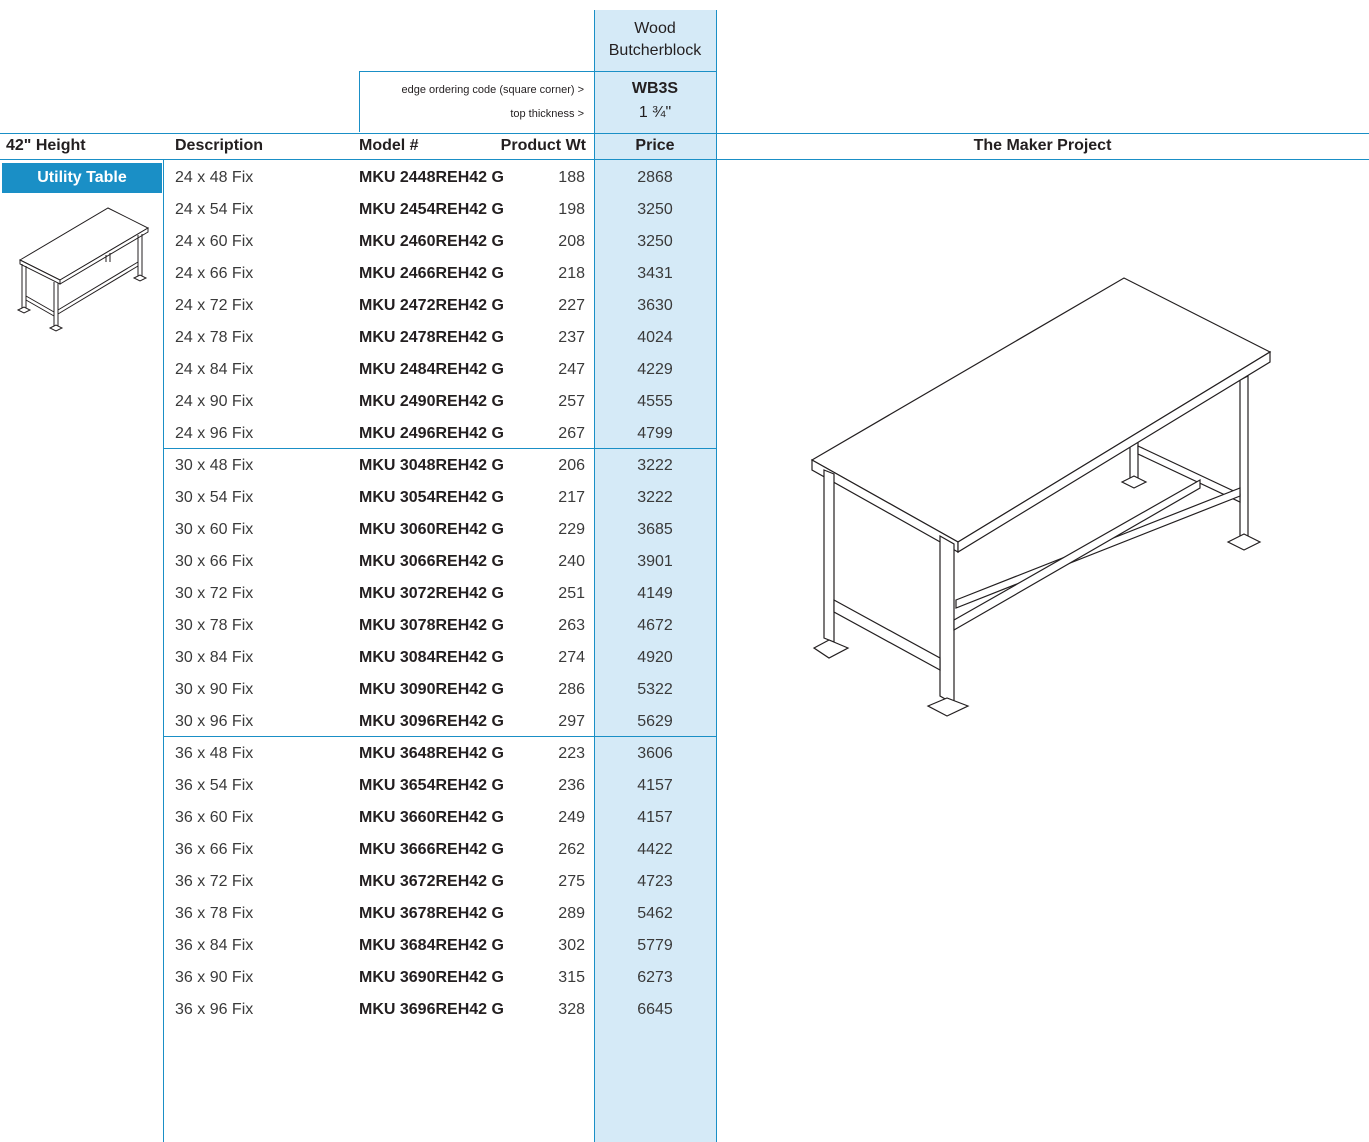 Image resolution: width=1369 pixels, height=1142 pixels. Describe the element at coordinates (431, 881) in the screenshot. I see `model-cell: MKU 3672REH42 G` at that location.